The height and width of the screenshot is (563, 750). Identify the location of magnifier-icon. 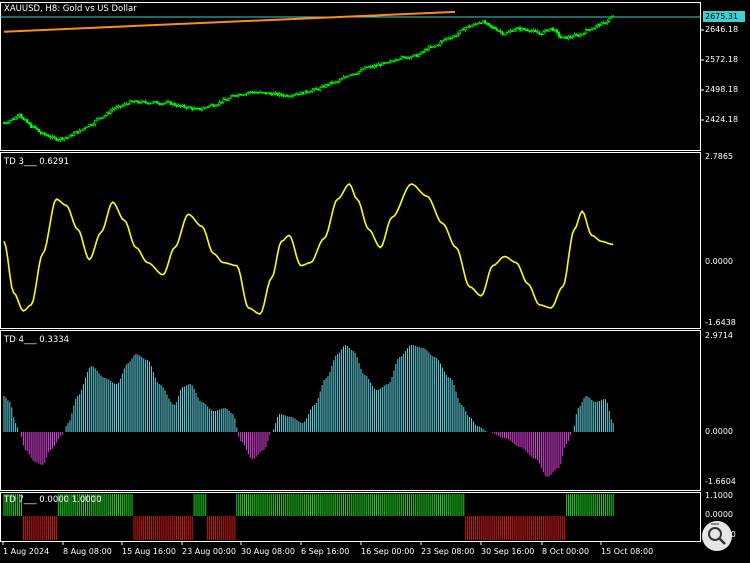
(717, 534).